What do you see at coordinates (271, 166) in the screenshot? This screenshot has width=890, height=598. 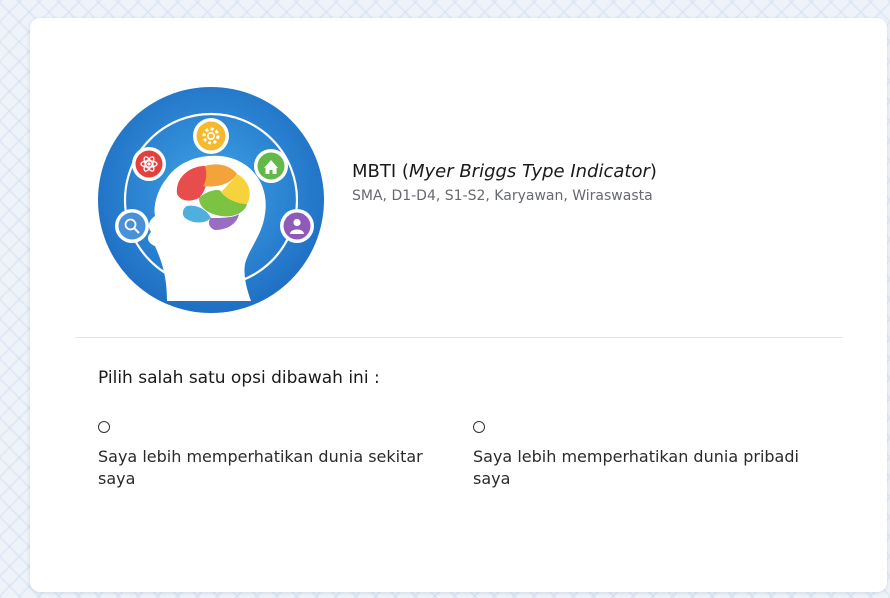 I see `school-icon` at bounding box center [271, 166].